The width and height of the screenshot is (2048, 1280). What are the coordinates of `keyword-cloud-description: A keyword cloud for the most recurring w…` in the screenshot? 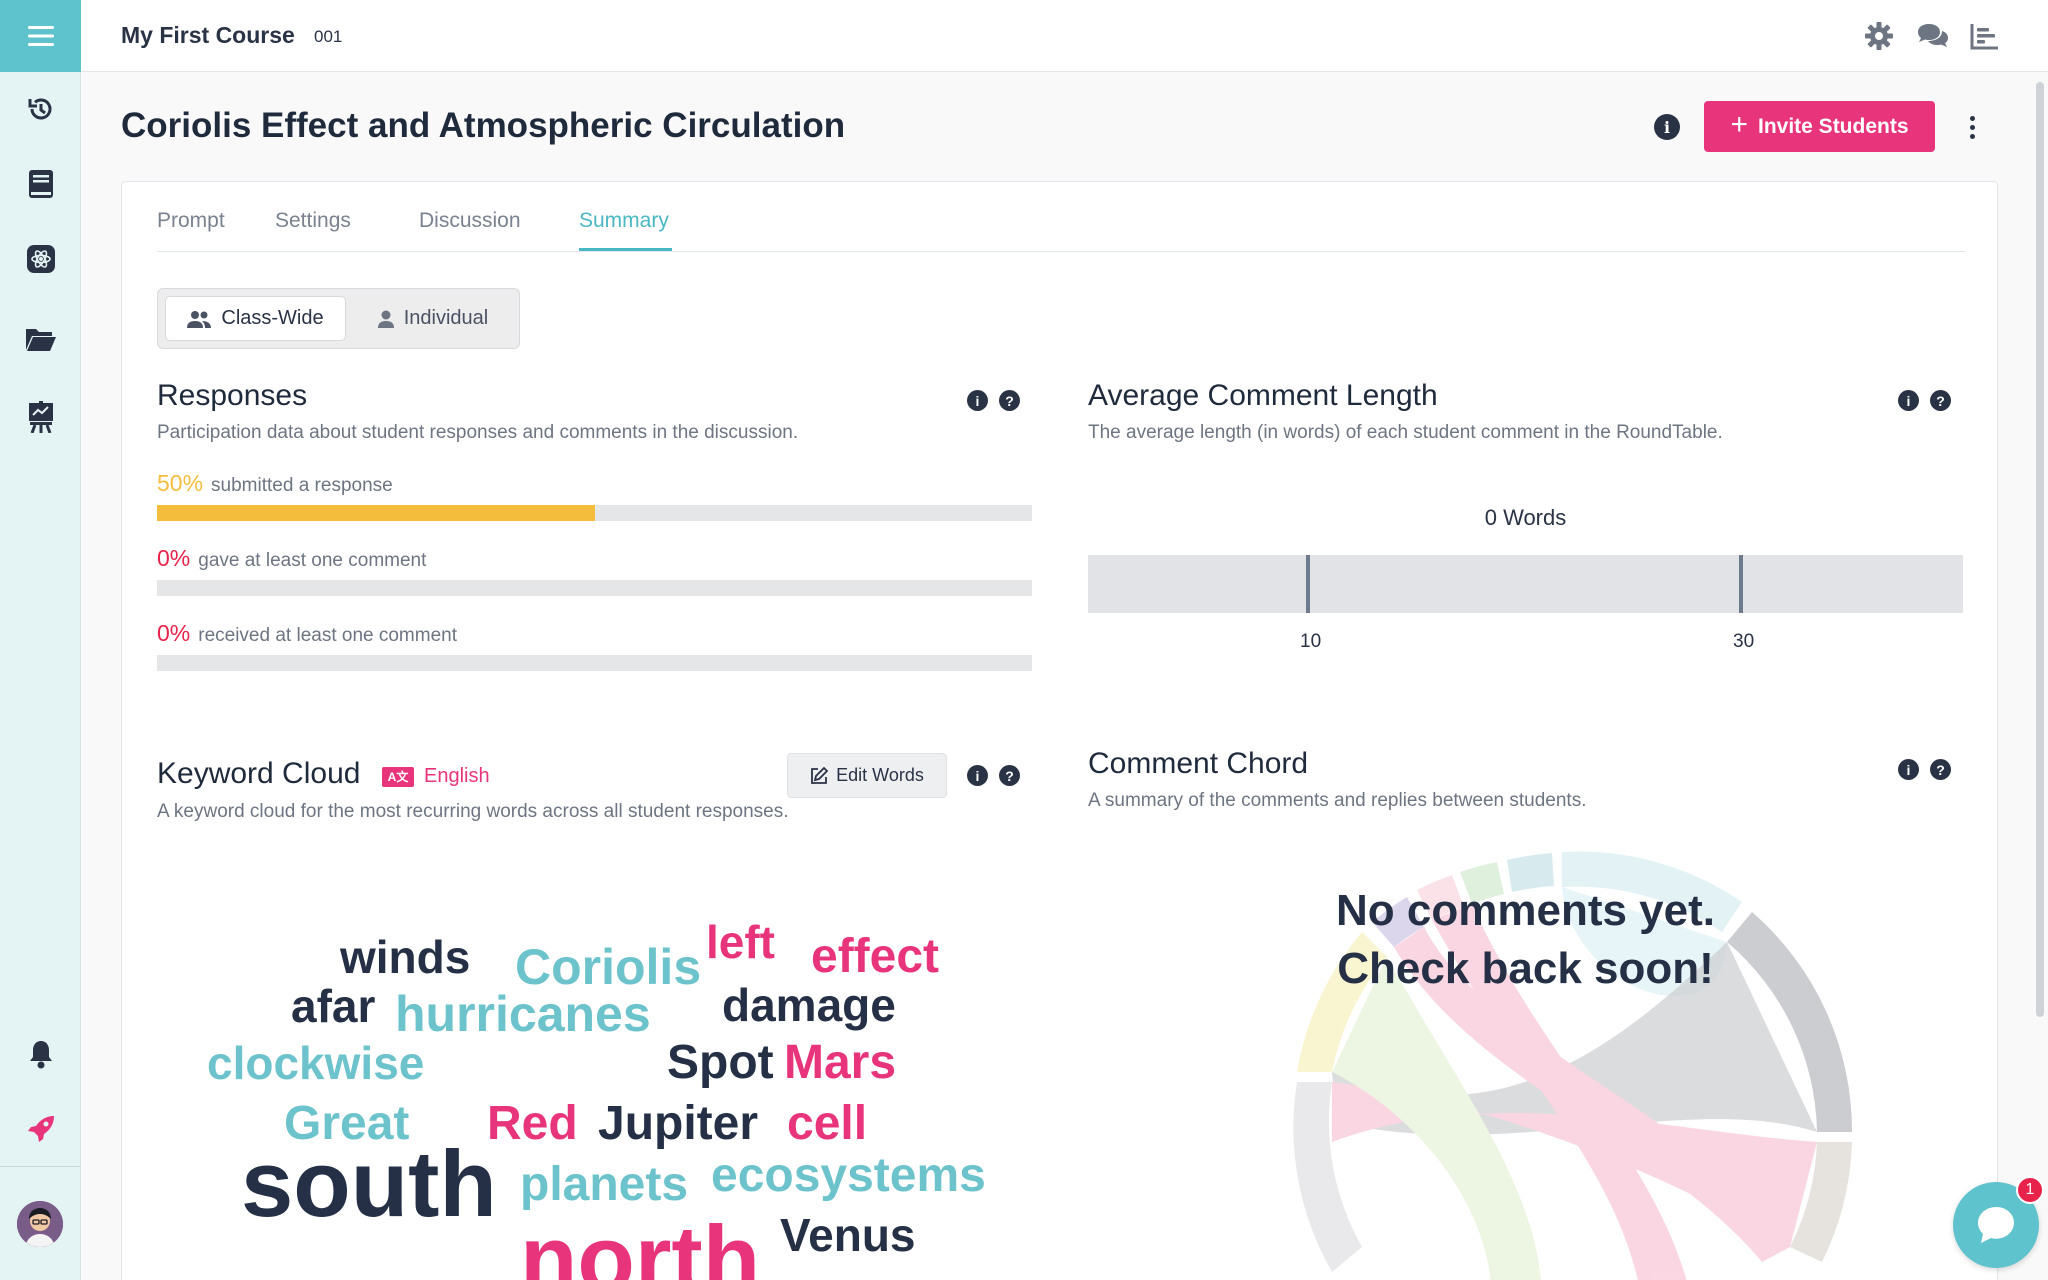 It's located at (473, 811).